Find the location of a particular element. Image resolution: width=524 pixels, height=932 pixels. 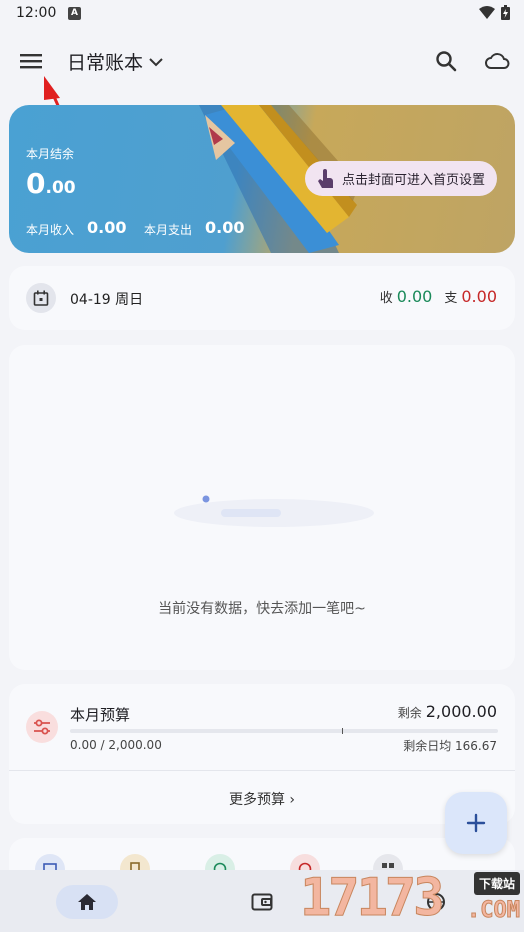

month-expense-value: 0.00 is located at coordinates (225, 227).